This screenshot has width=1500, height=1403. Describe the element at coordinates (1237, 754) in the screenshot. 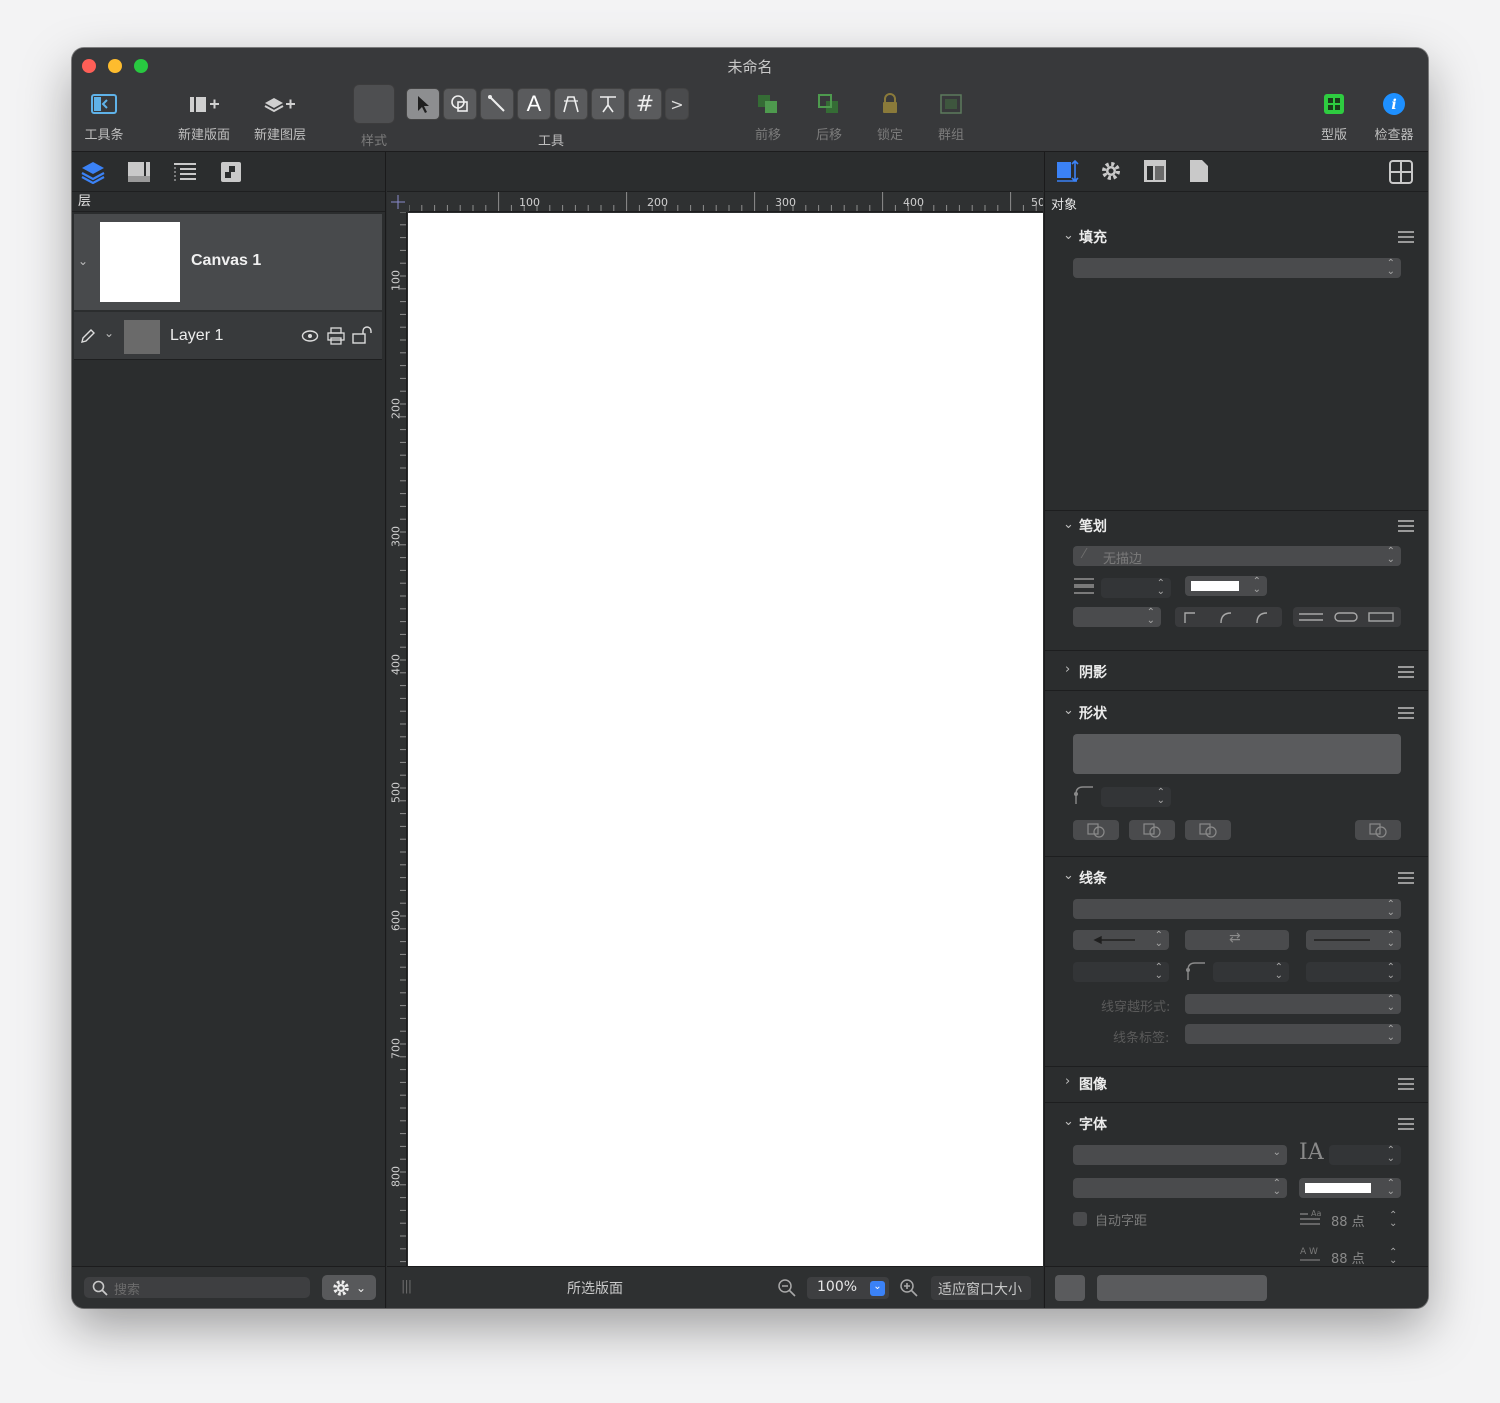

I see `shape-picker` at that location.